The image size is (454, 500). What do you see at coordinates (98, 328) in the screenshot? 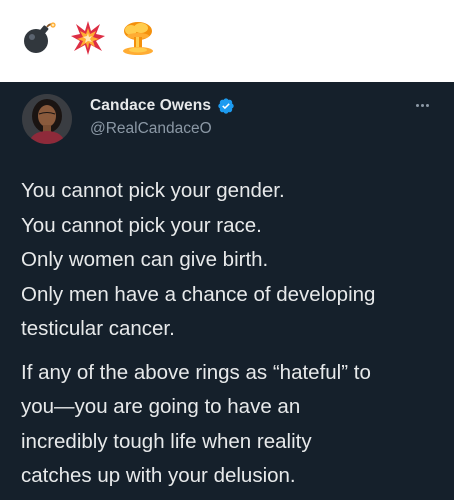
I see `tweet-line: testicular cancer.` at bounding box center [98, 328].